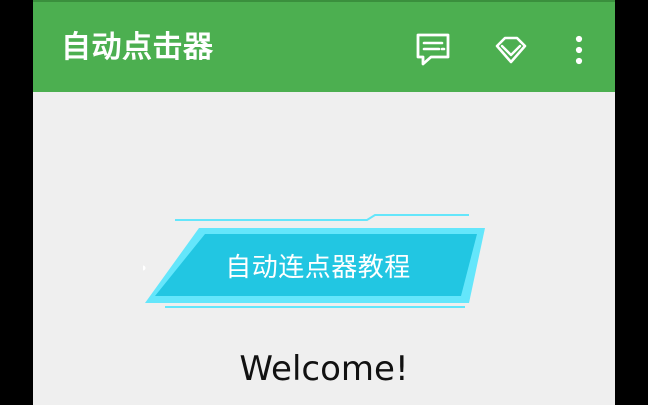 Image resolution: width=648 pixels, height=405 pixels. Describe the element at coordinates (318, 268) in the screenshot. I see `tutorial-button-label: 自动连点器教程` at that location.